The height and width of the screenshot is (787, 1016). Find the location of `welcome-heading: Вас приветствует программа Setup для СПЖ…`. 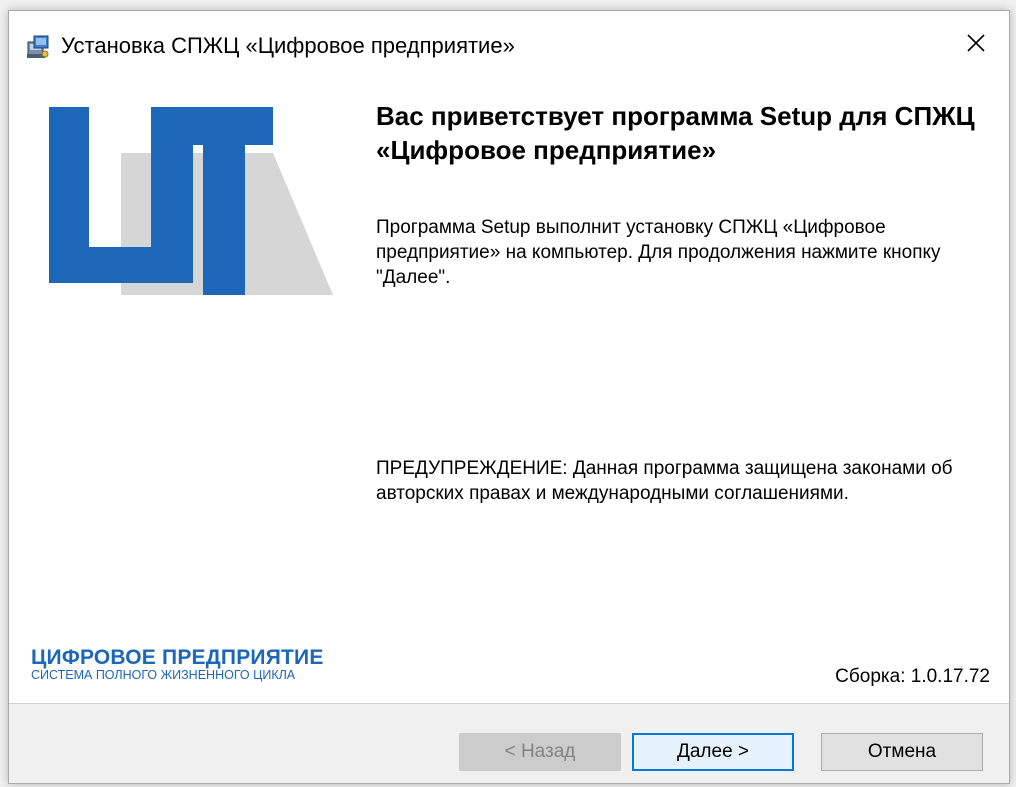

welcome-heading: Вас приветствует программа Setup для СПЖ… is located at coordinates (675, 133).